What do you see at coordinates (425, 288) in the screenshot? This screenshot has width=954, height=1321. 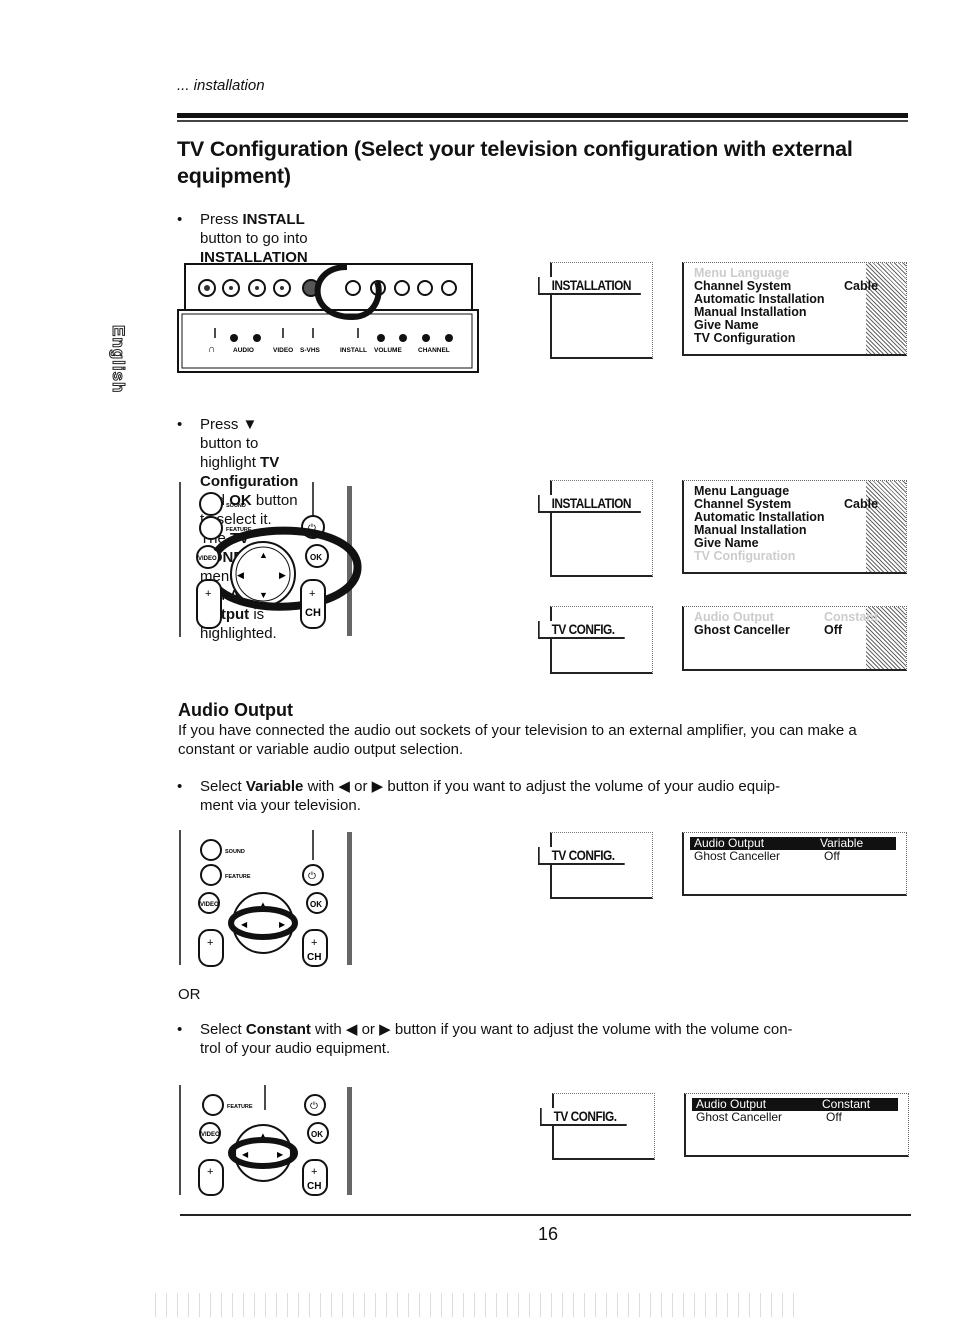 I see `channel-minus-button` at bounding box center [425, 288].